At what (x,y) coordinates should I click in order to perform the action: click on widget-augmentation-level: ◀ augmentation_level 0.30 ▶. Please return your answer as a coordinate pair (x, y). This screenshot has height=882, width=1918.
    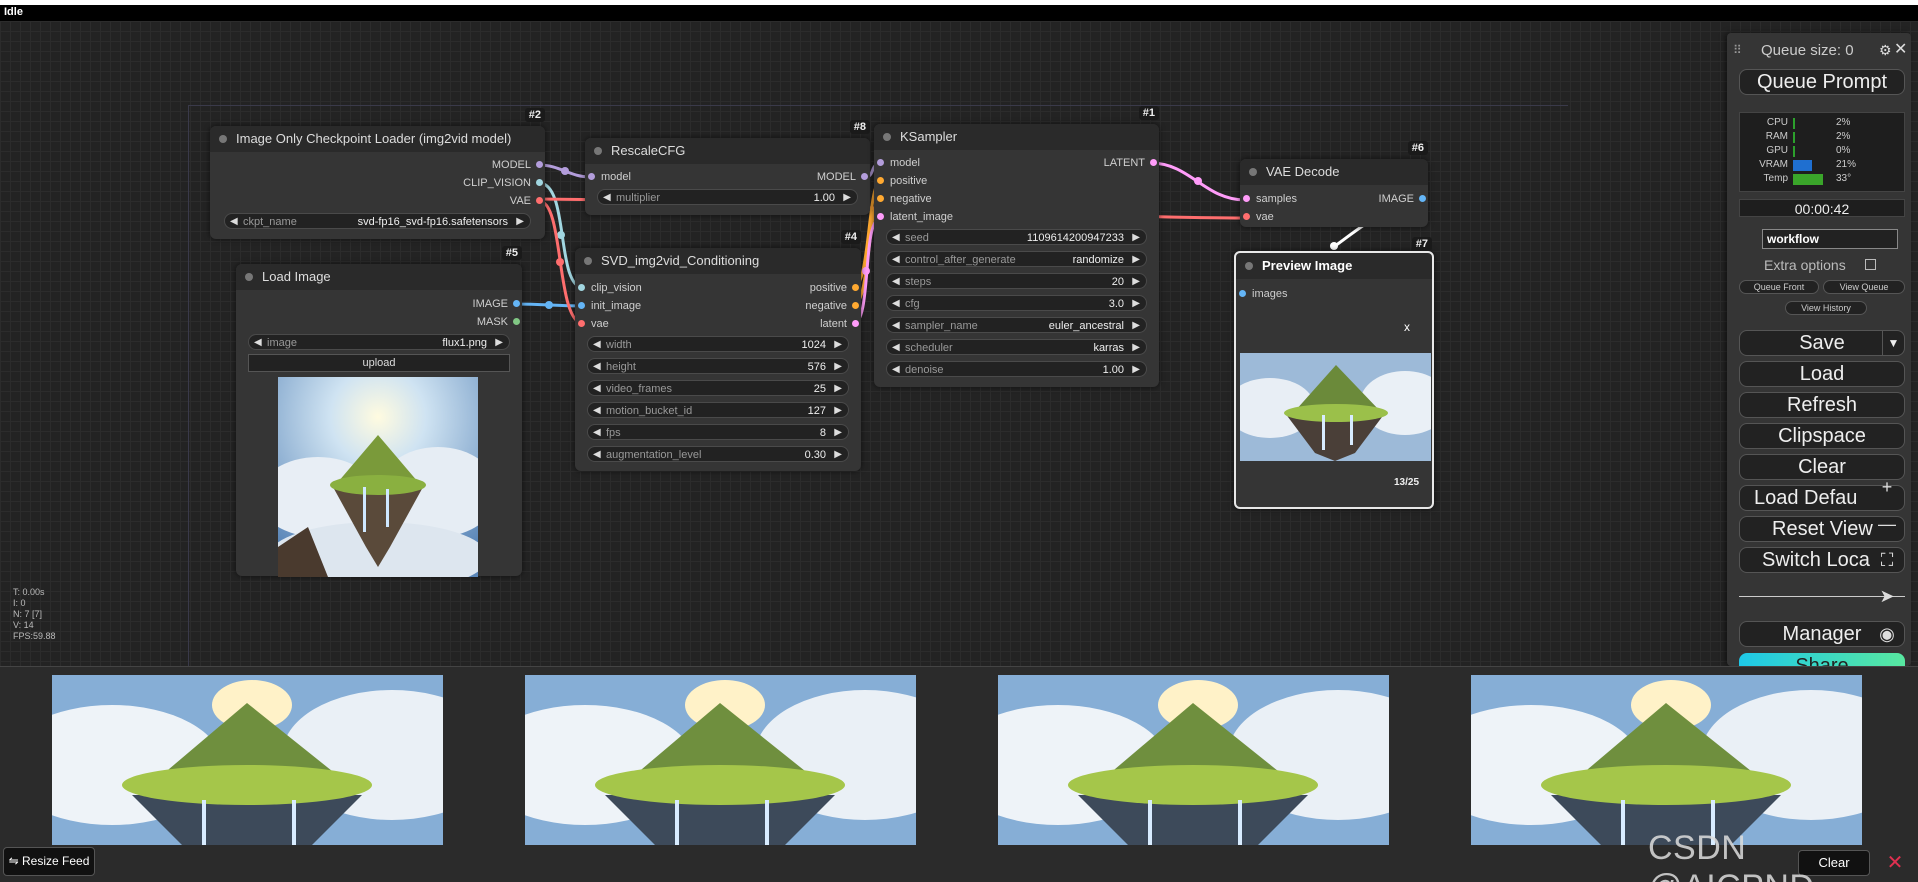
    Looking at the image, I should click on (718, 454).